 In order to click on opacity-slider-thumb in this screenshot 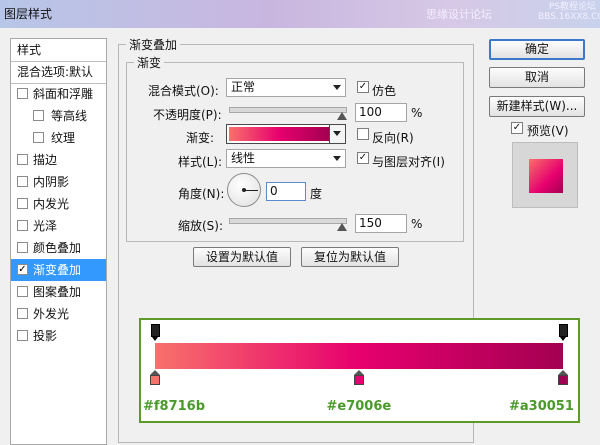, I will do `click(342, 116)`.